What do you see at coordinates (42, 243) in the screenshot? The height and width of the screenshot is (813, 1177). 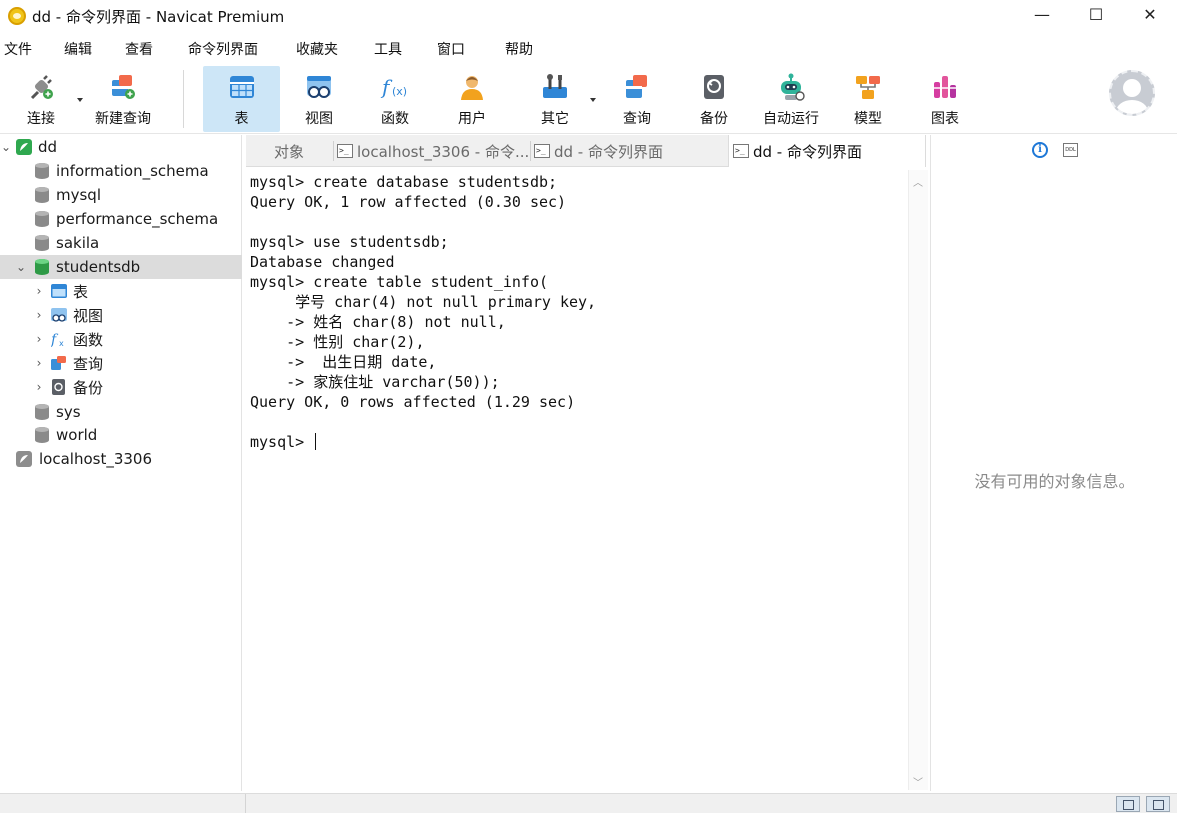 I see `database-icon` at bounding box center [42, 243].